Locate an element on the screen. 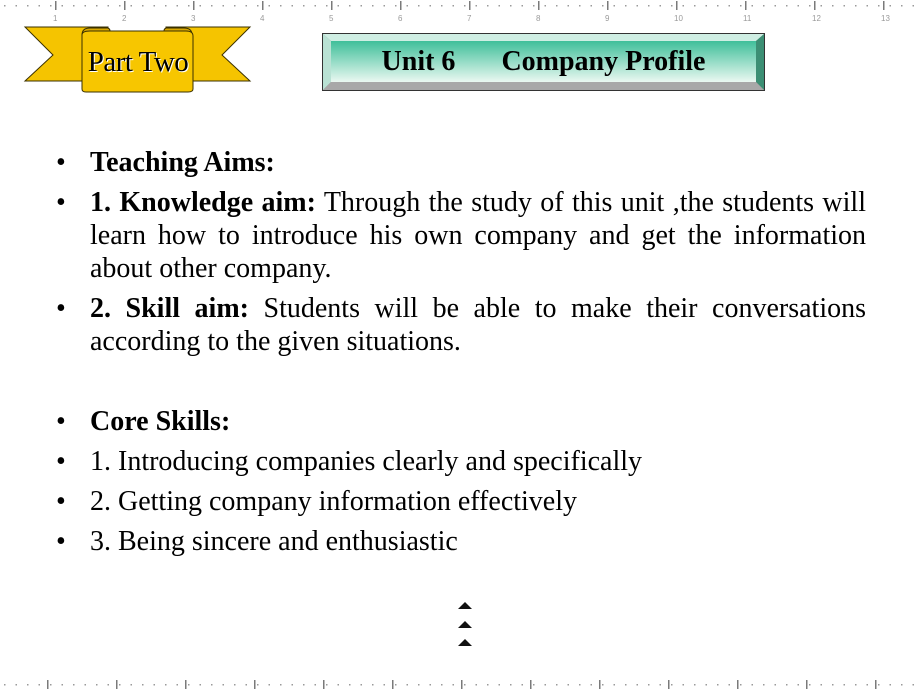 This screenshot has width=920, height=690. part-banner: Part Two is located at coordinates (130, 55).